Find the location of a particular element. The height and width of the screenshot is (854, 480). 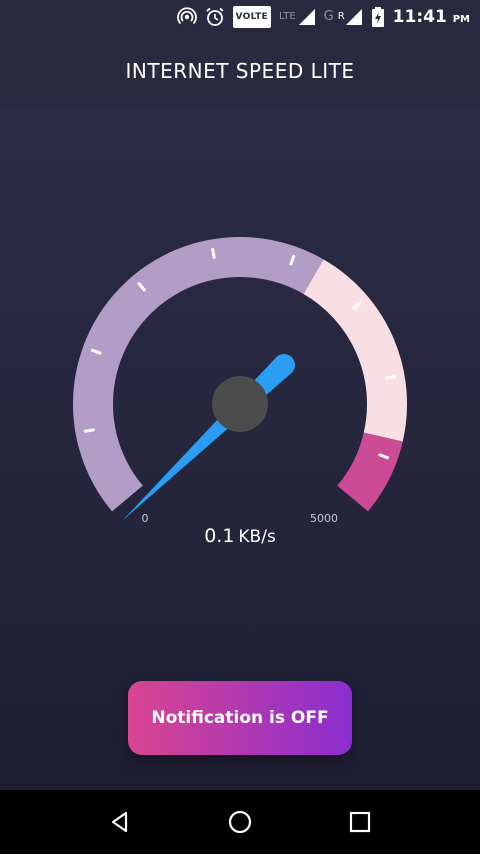

home-button is located at coordinates (240, 822).